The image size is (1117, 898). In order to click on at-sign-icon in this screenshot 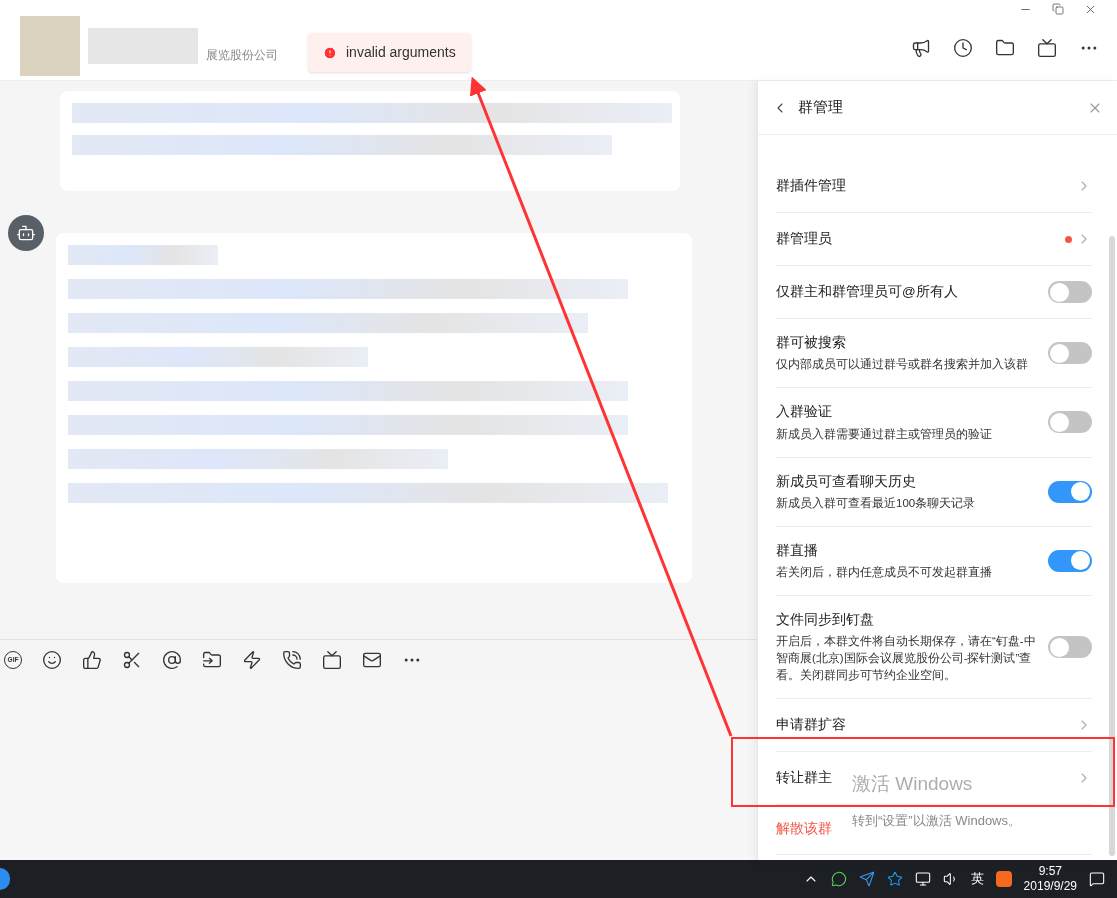, I will do `click(172, 659)`.